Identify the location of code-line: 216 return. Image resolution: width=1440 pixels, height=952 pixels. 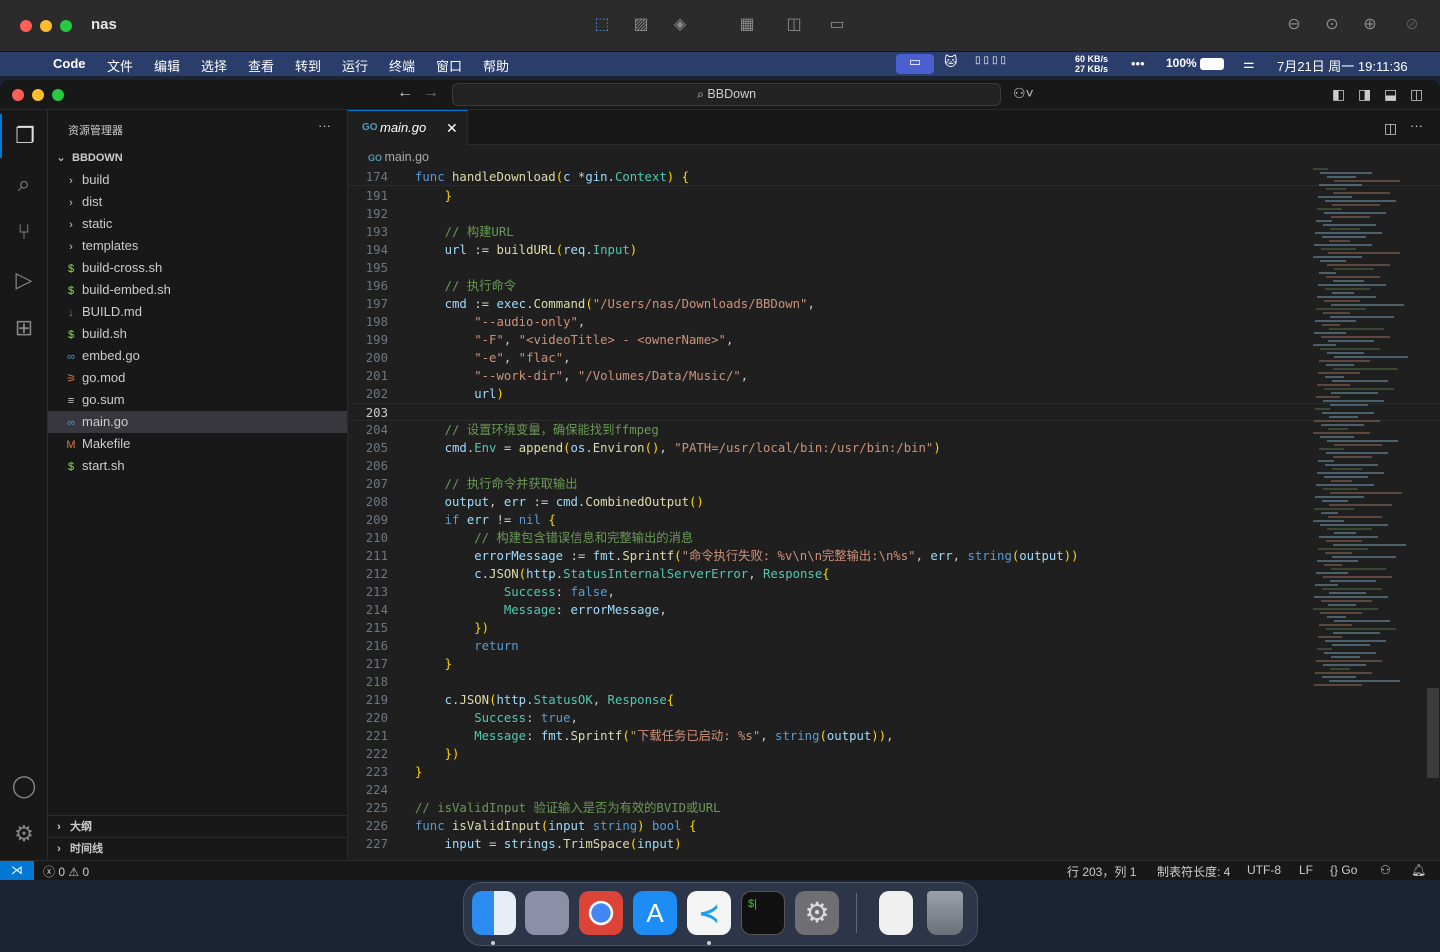
(894, 646).